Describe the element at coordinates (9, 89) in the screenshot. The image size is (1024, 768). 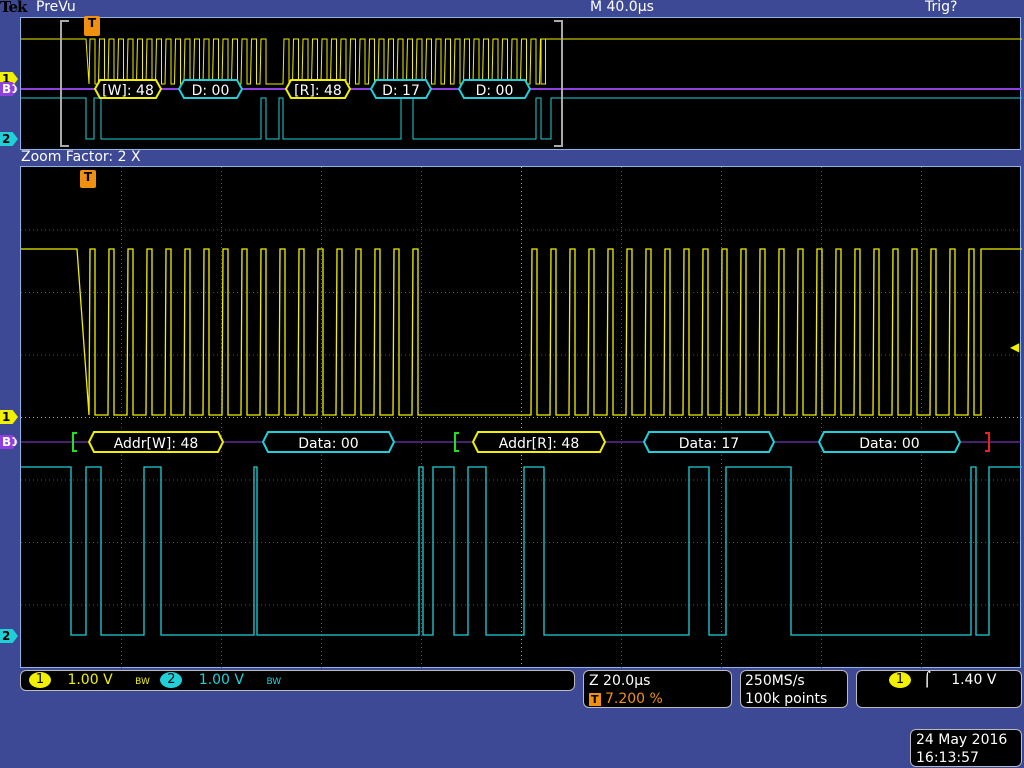
I see `bus-overview-marker: B1` at that location.